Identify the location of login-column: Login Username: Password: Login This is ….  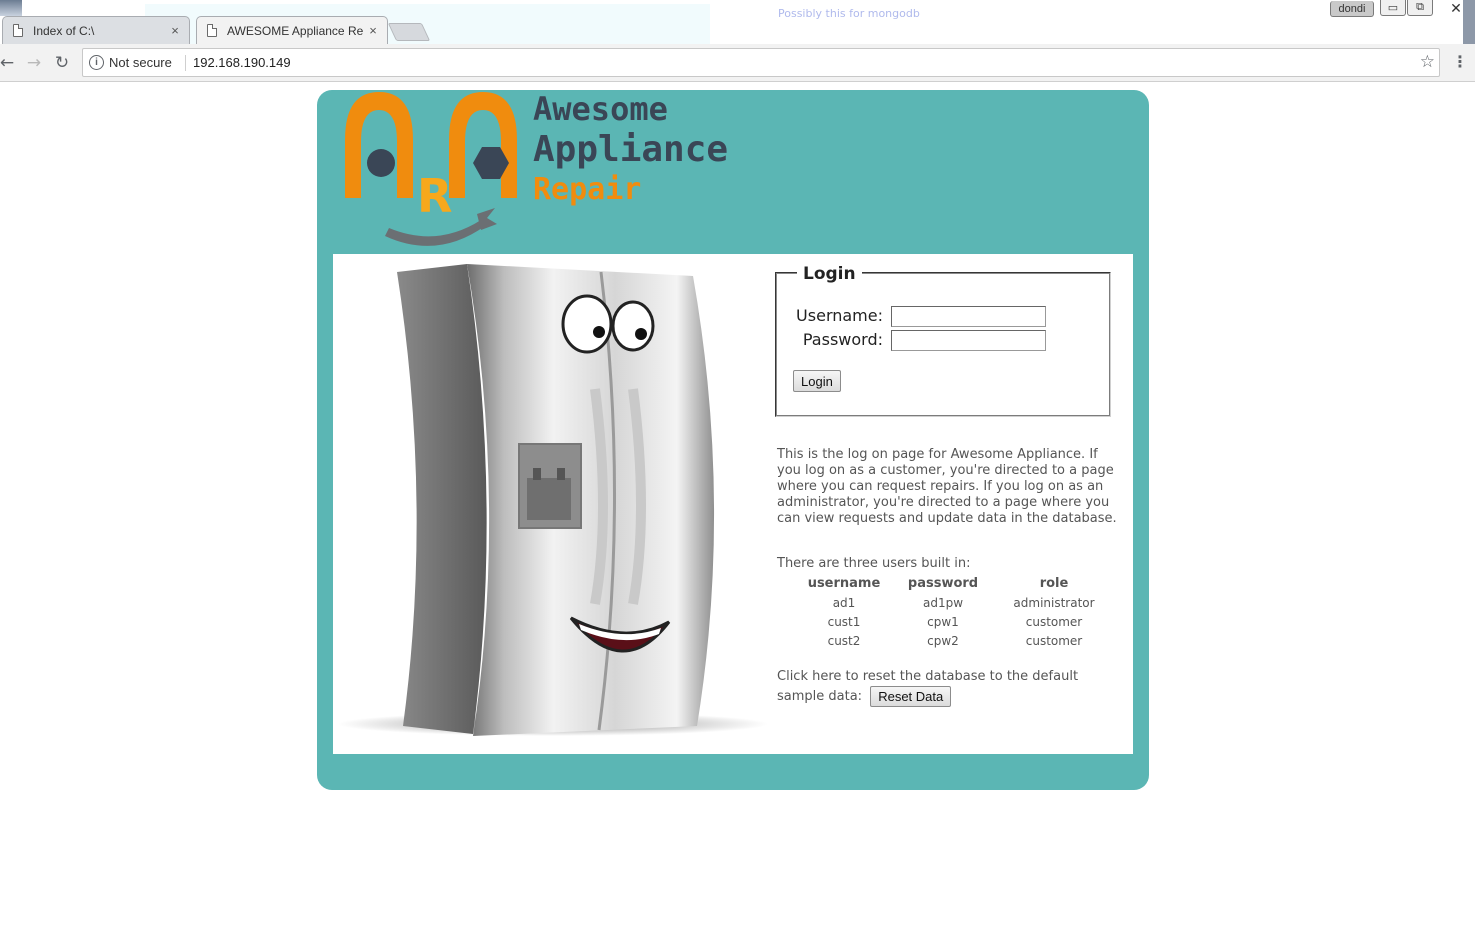
(950, 504).